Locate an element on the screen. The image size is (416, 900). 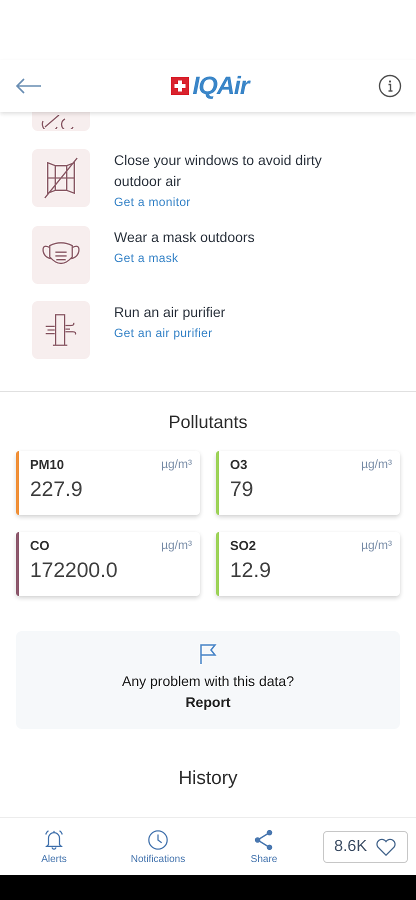
pollutant-card: O3 µg/m³ 79 is located at coordinates (308, 483).